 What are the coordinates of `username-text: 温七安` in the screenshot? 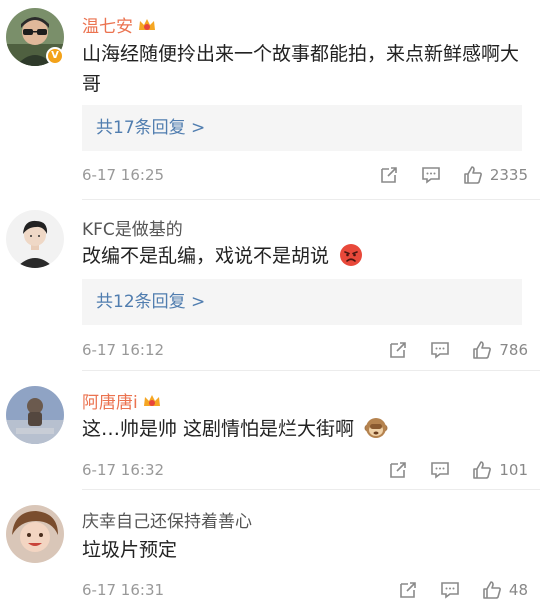 It's located at (107, 27).